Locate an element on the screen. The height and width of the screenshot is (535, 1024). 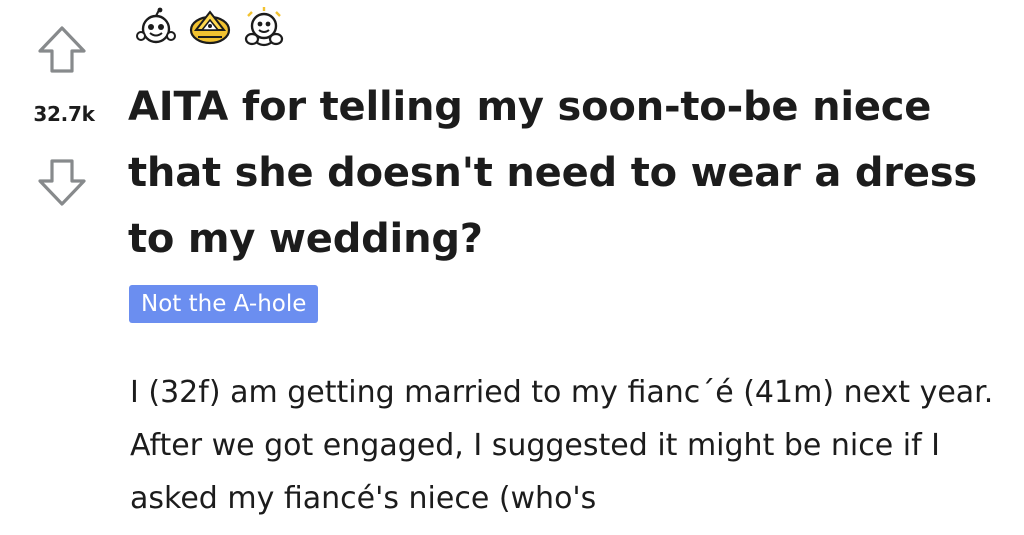
wholesome-award-icon is located at coordinates (156, 28).